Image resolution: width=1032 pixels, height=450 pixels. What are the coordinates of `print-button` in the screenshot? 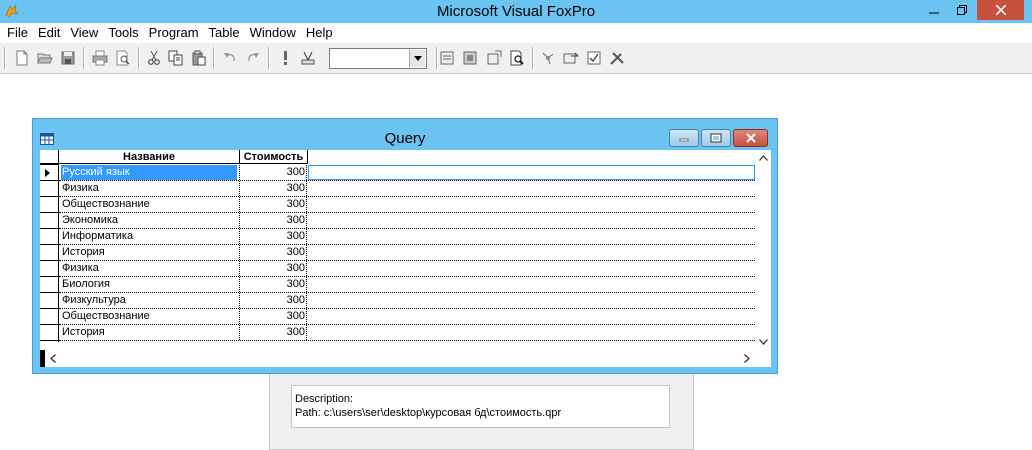 It's located at (100, 58).